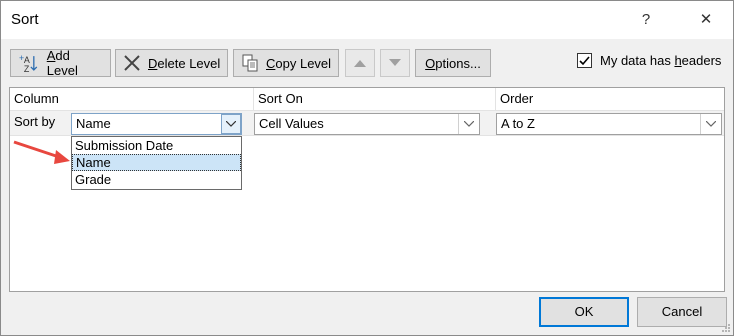  What do you see at coordinates (367, 124) in the screenshot?
I see `sort-on-select: Cell Values` at bounding box center [367, 124].